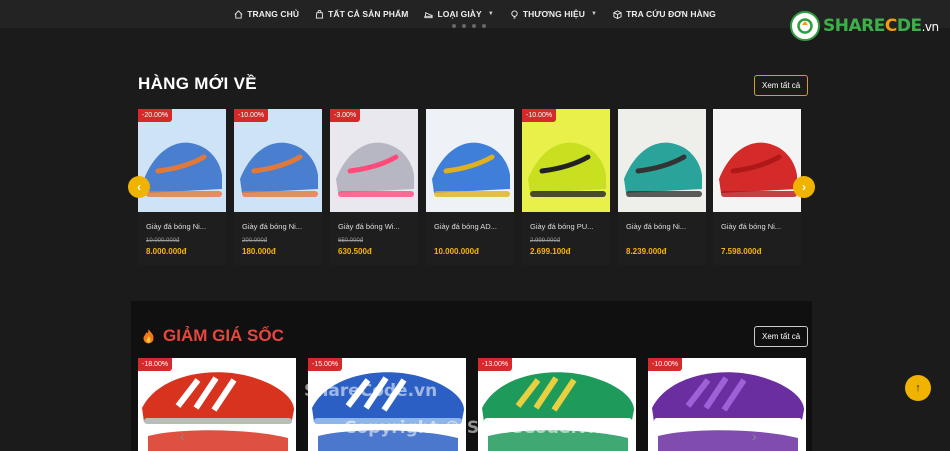 The height and width of the screenshot is (451, 950). I want to click on new-arrivals-view-all-button: Xem tất cả, so click(781, 85).